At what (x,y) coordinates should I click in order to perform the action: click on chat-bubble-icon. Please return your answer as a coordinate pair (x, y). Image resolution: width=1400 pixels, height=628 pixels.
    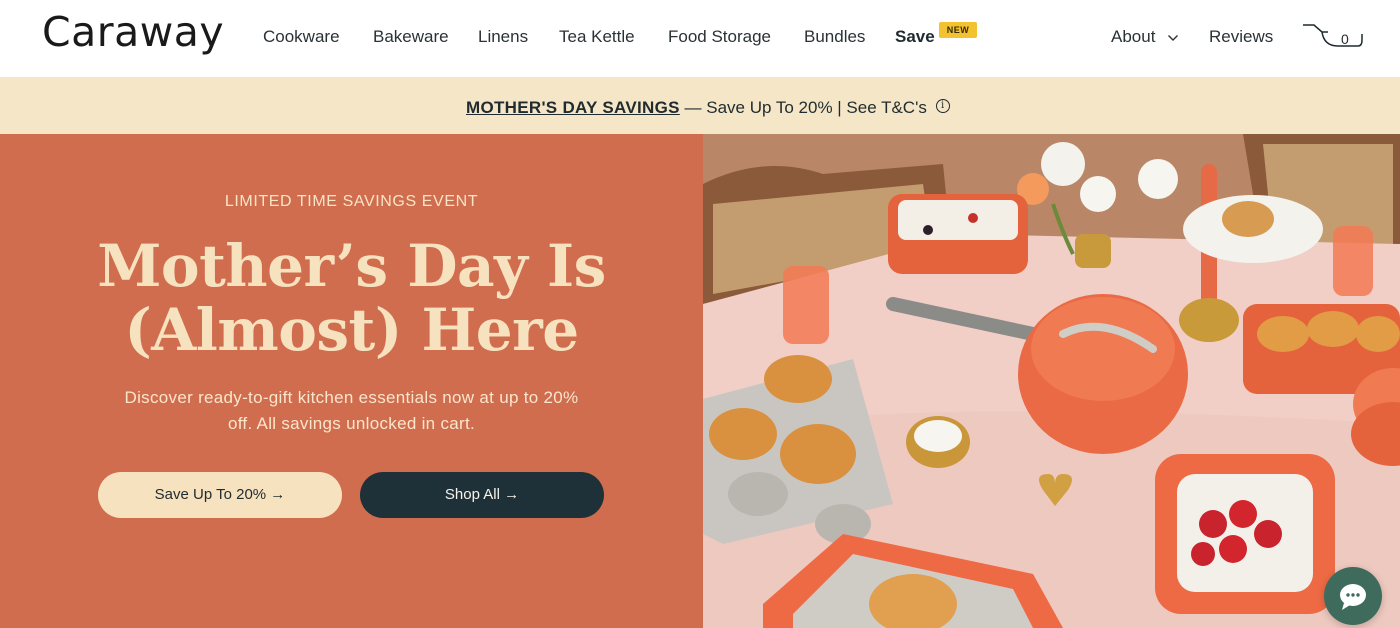
    Looking at the image, I should click on (1353, 597).